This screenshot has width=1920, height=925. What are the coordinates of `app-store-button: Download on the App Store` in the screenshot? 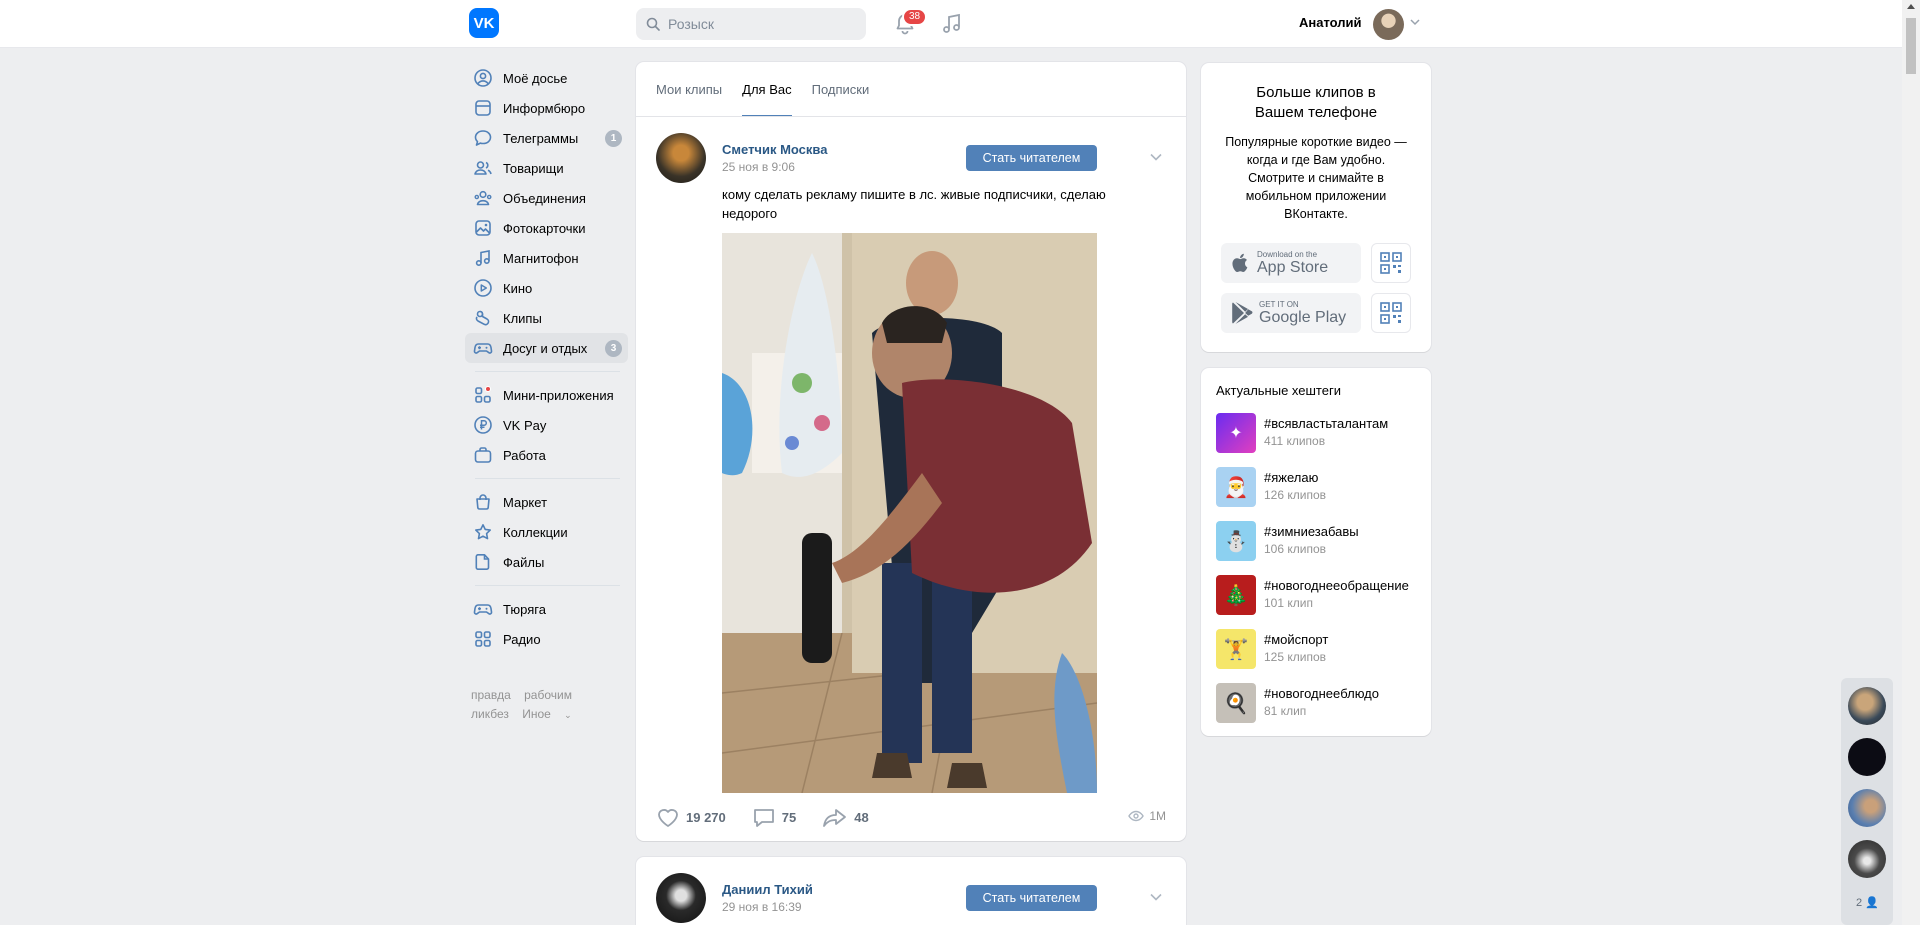 It's located at (1291, 263).